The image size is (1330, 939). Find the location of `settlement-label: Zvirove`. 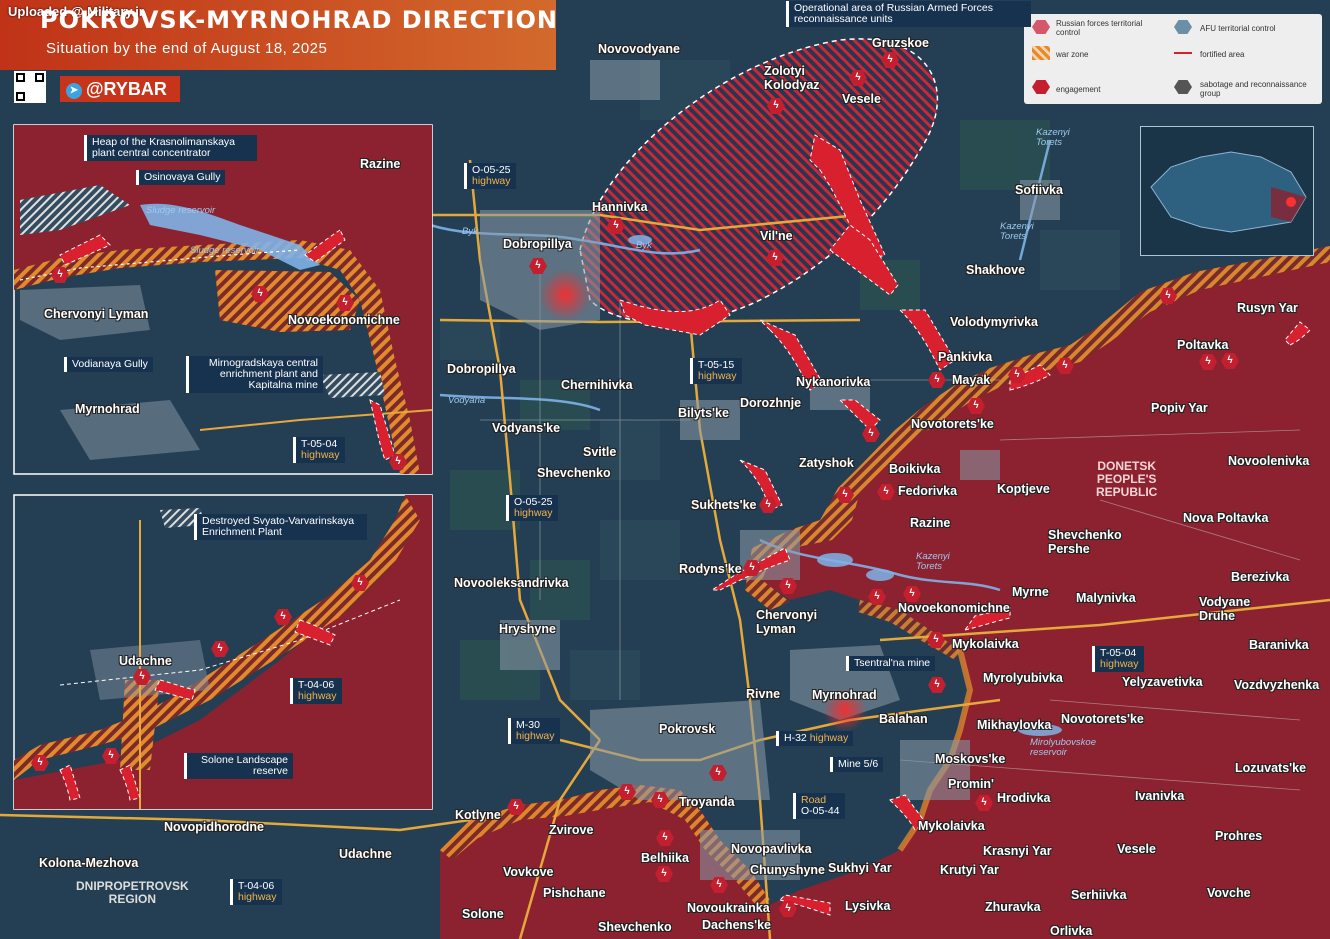

settlement-label: Zvirove is located at coordinates (571, 830).